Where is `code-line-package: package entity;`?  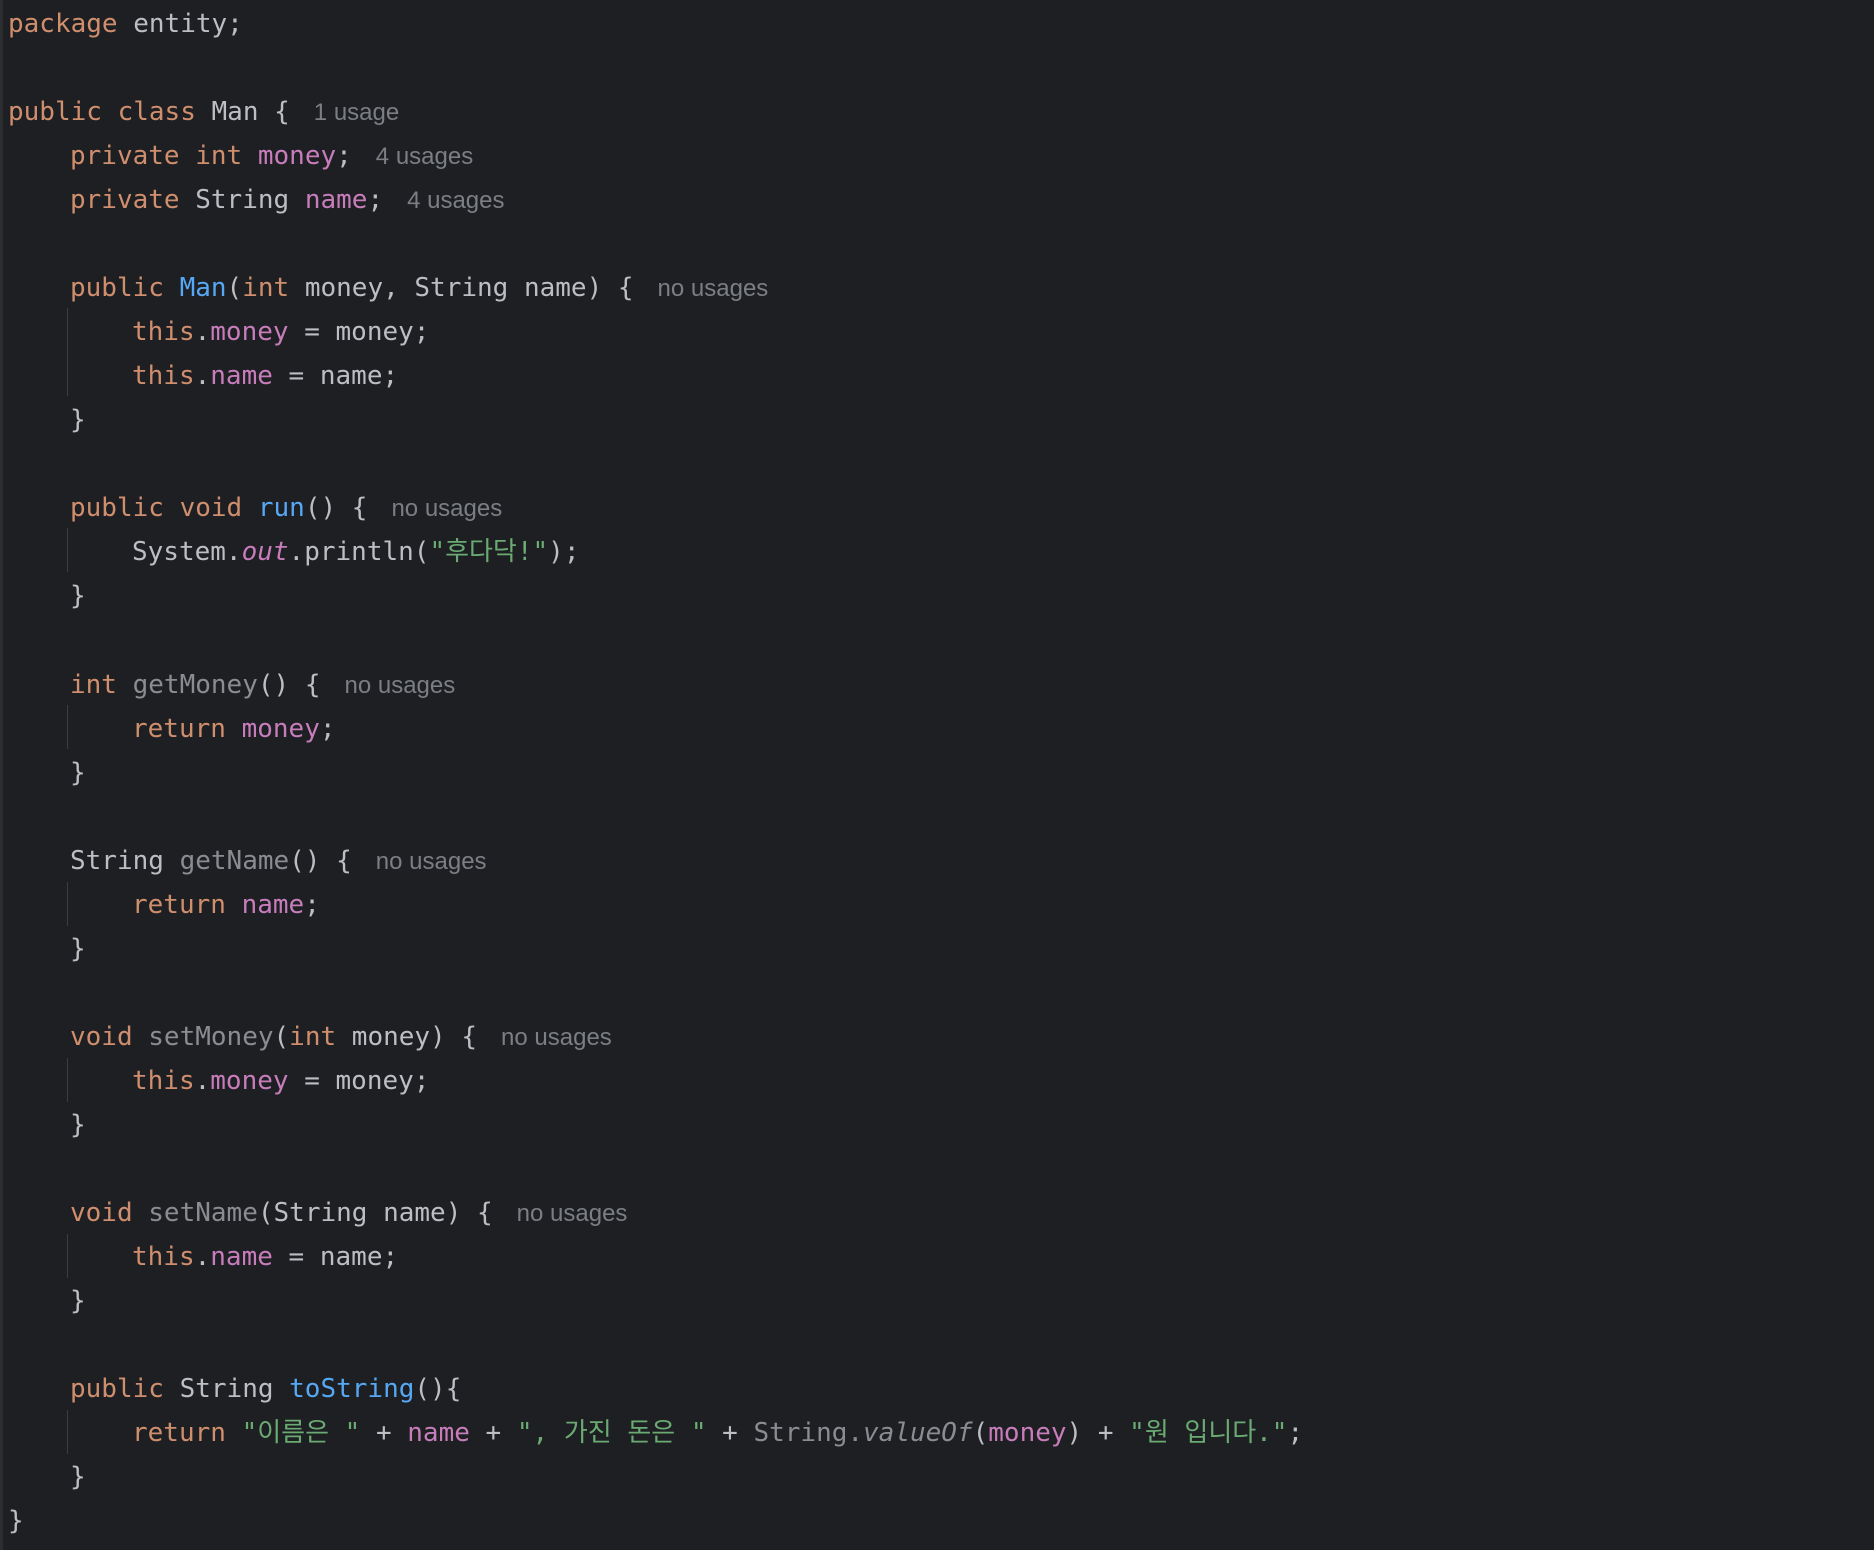 code-line-package: package entity; is located at coordinates (125, 24).